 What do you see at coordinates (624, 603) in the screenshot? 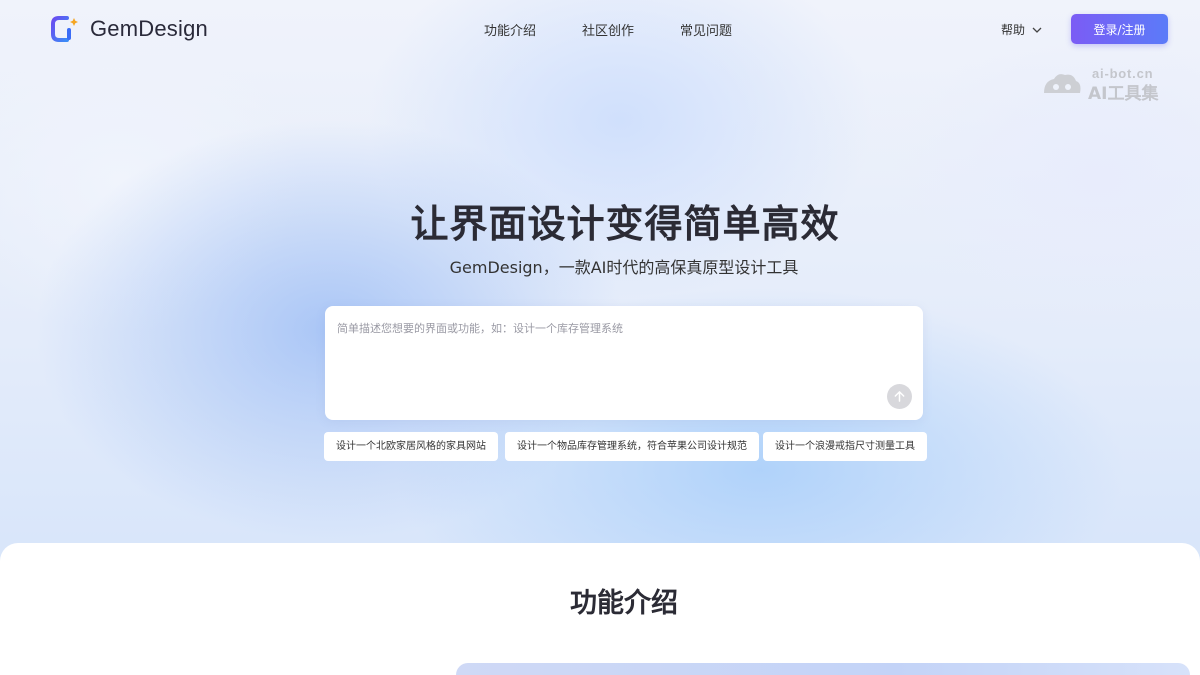
I see `features-title: 功能介绍` at bounding box center [624, 603].